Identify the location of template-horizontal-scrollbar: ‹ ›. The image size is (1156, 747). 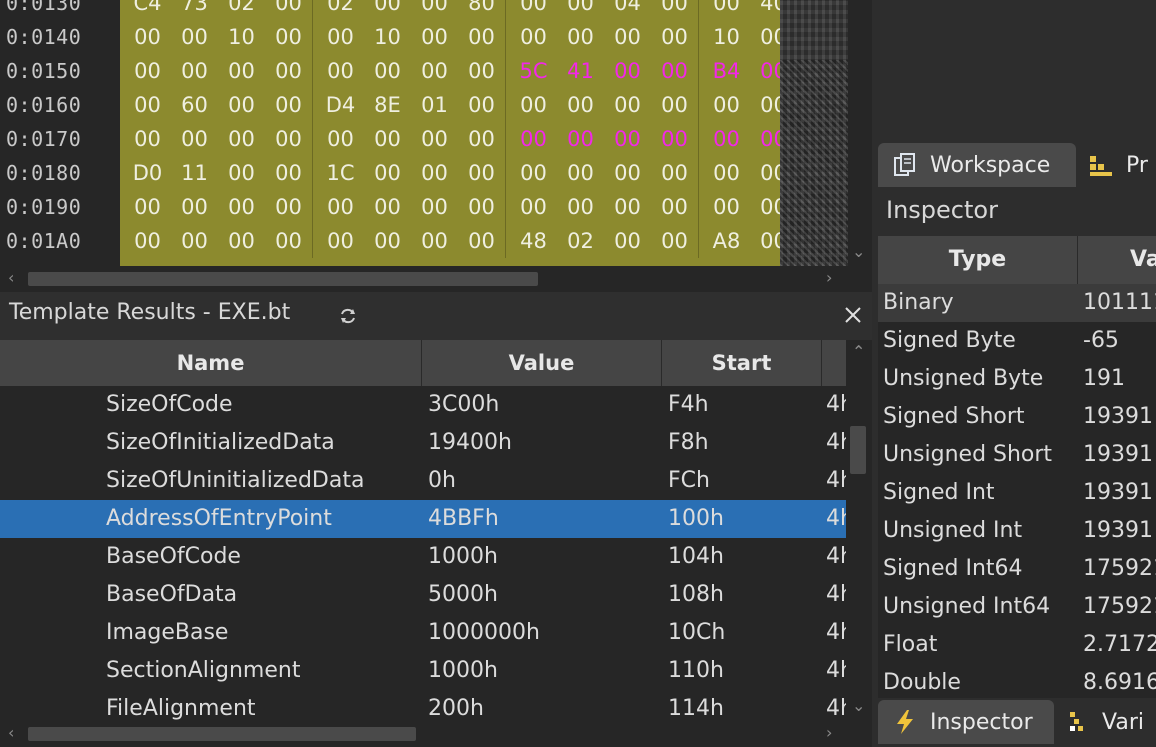
(436, 734).